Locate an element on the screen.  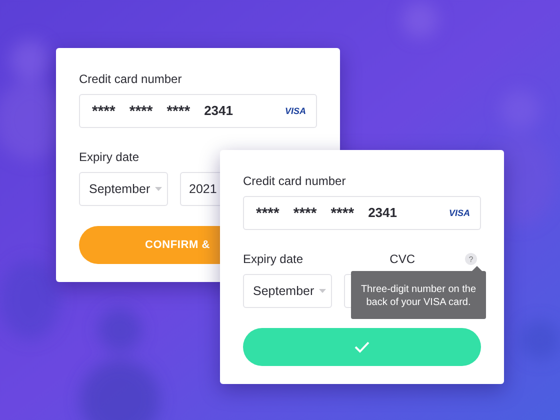
tooltip: Three-digit number on the back of your VISA card. is located at coordinates (418, 292).